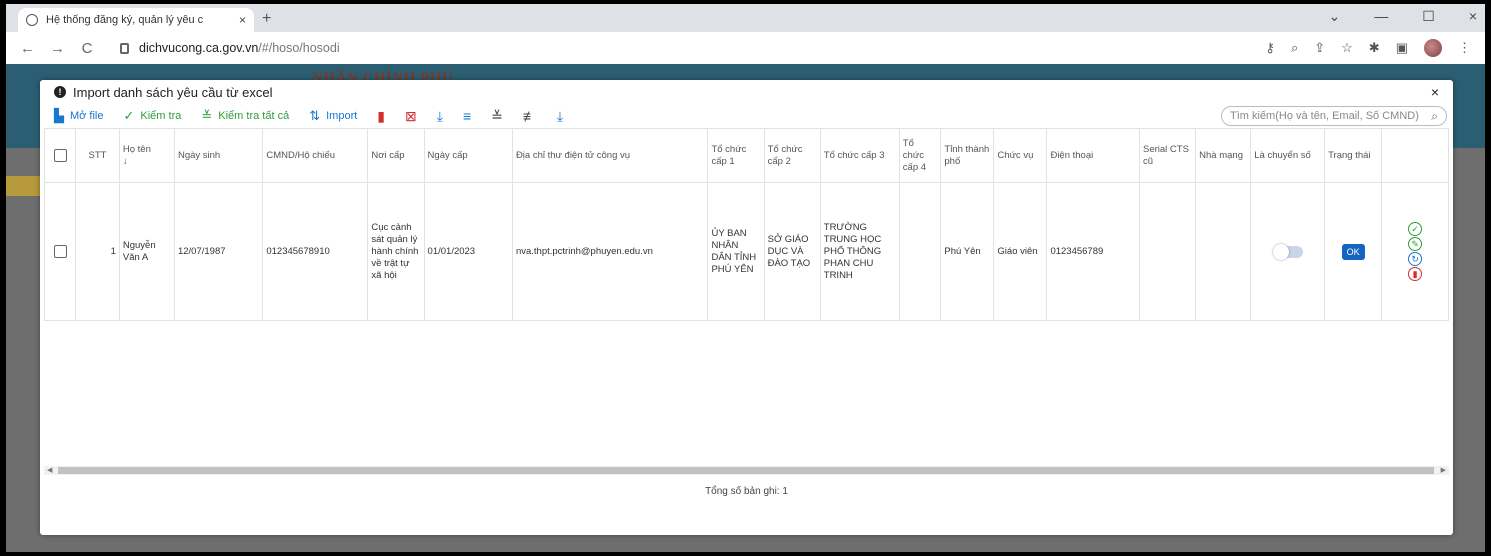 The height and width of the screenshot is (556, 1491). What do you see at coordinates (1473, 16) in the screenshot?
I see `window-close-button: ×` at bounding box center [1473, 16].